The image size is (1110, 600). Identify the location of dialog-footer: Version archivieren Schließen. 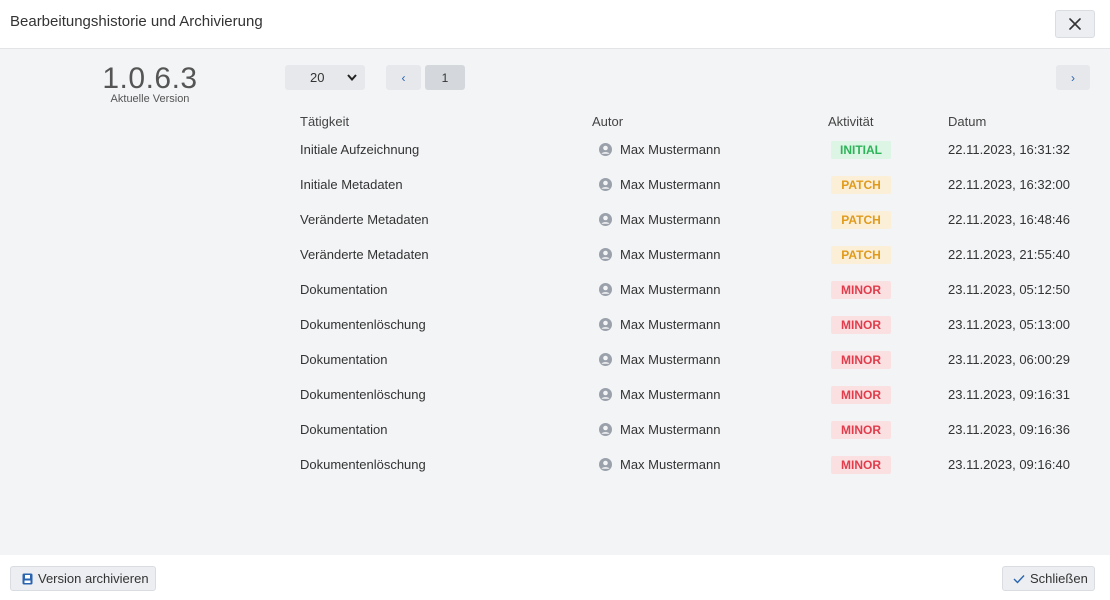
(555, 577).